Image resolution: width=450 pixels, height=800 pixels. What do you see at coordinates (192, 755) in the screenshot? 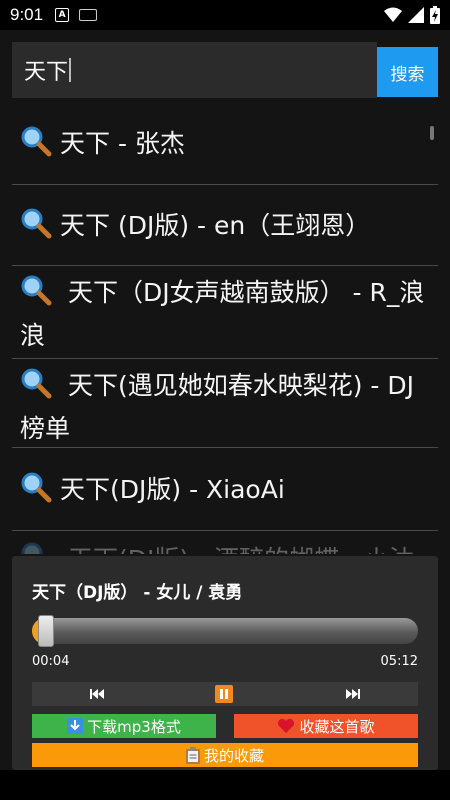
I see `clipboard-icon` at bounding box center [192, 755].